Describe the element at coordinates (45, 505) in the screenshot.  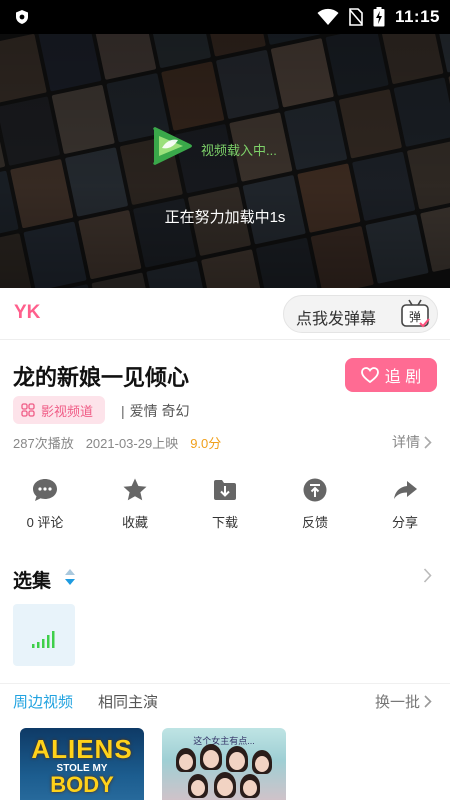
I see `comment-button: 0 评论` at that location.